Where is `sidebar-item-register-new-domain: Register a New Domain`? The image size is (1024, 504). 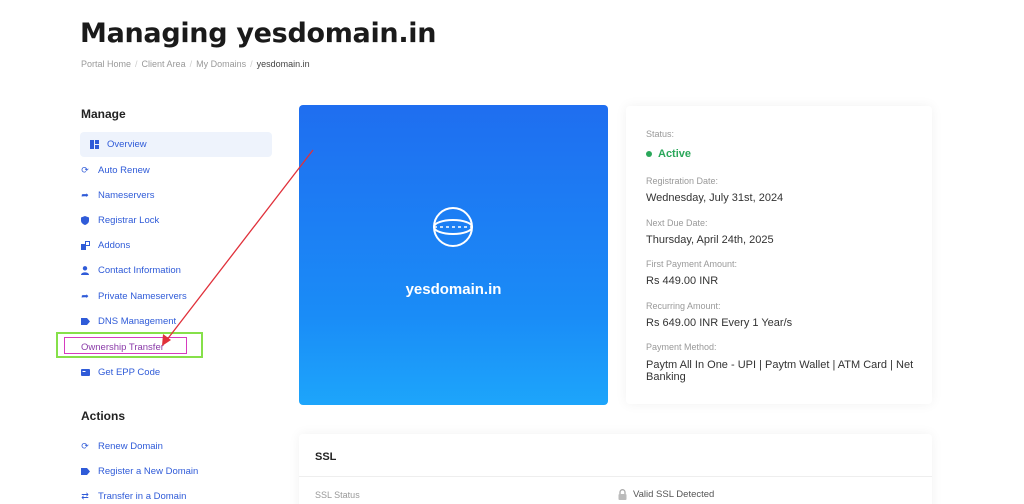
sidebar-item-register-new-domain: Register a New Domain is located at coordinates (139, 471).